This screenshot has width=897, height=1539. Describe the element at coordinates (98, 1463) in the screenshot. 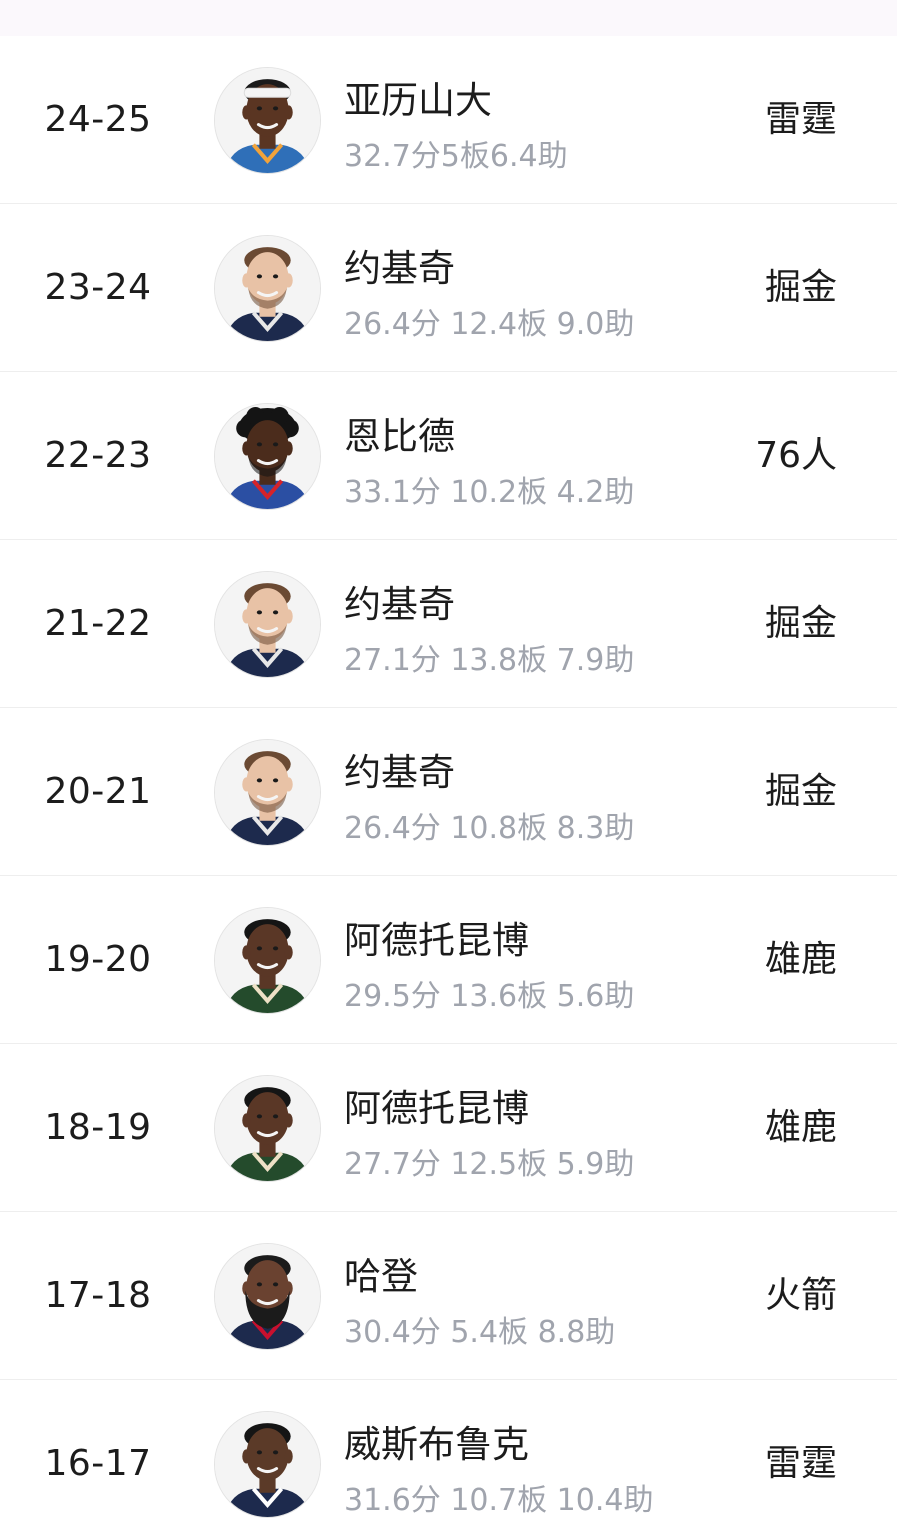

I see `season-label: 16-17` at that location.